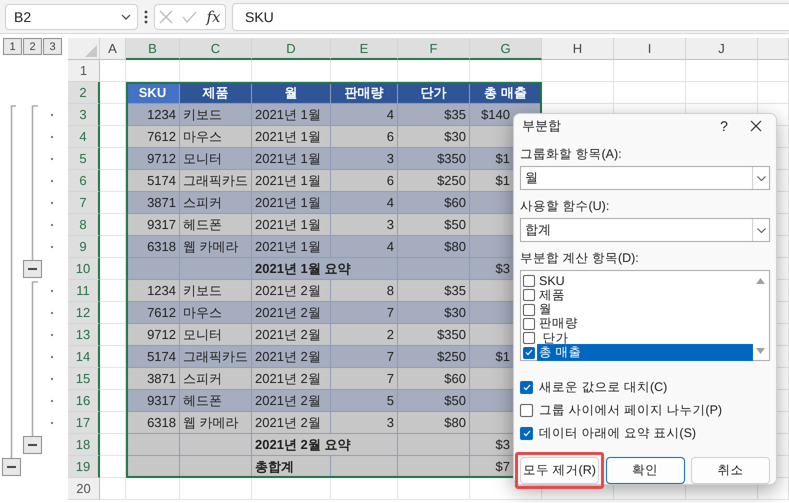 This screenshot has width=789, height=503. I want to click on column-header: A, so click(113, 49).